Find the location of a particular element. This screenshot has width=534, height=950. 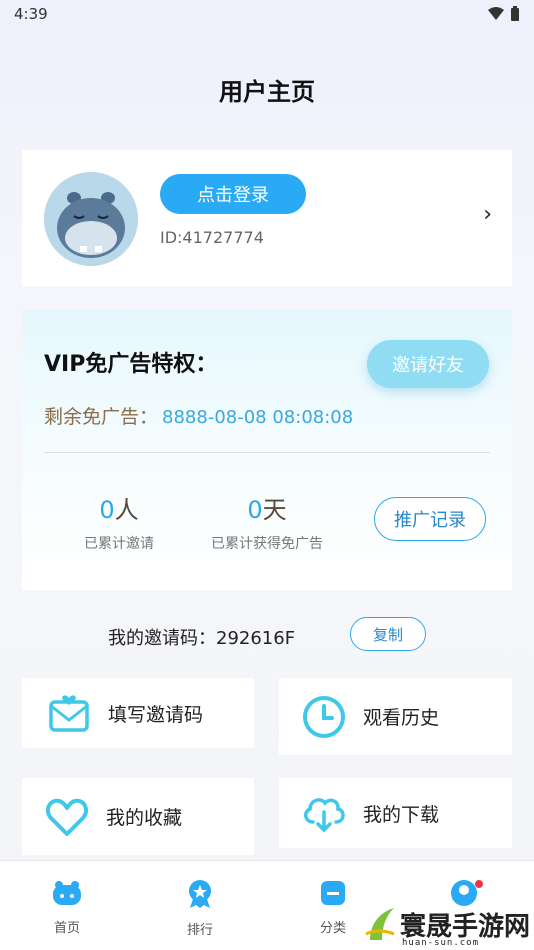

hippo-avatar-icon is located at coordinates (91, 219).